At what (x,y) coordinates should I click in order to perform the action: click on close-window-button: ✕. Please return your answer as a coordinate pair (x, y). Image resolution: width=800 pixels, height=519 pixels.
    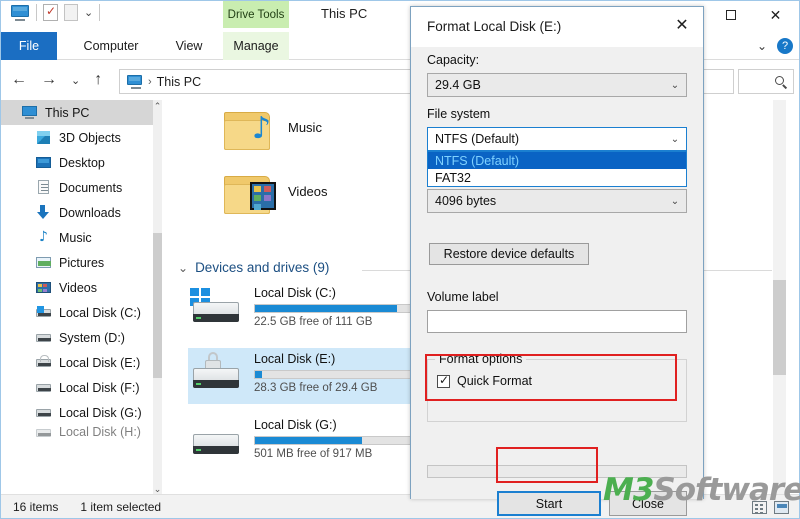
    Looking at the image, I should click on (775, 15).